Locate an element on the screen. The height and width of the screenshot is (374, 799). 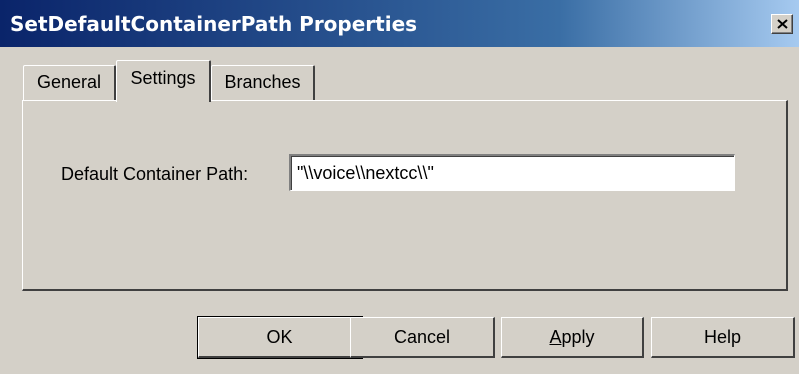
default-container-path-input is located at coordinates (512, 172).